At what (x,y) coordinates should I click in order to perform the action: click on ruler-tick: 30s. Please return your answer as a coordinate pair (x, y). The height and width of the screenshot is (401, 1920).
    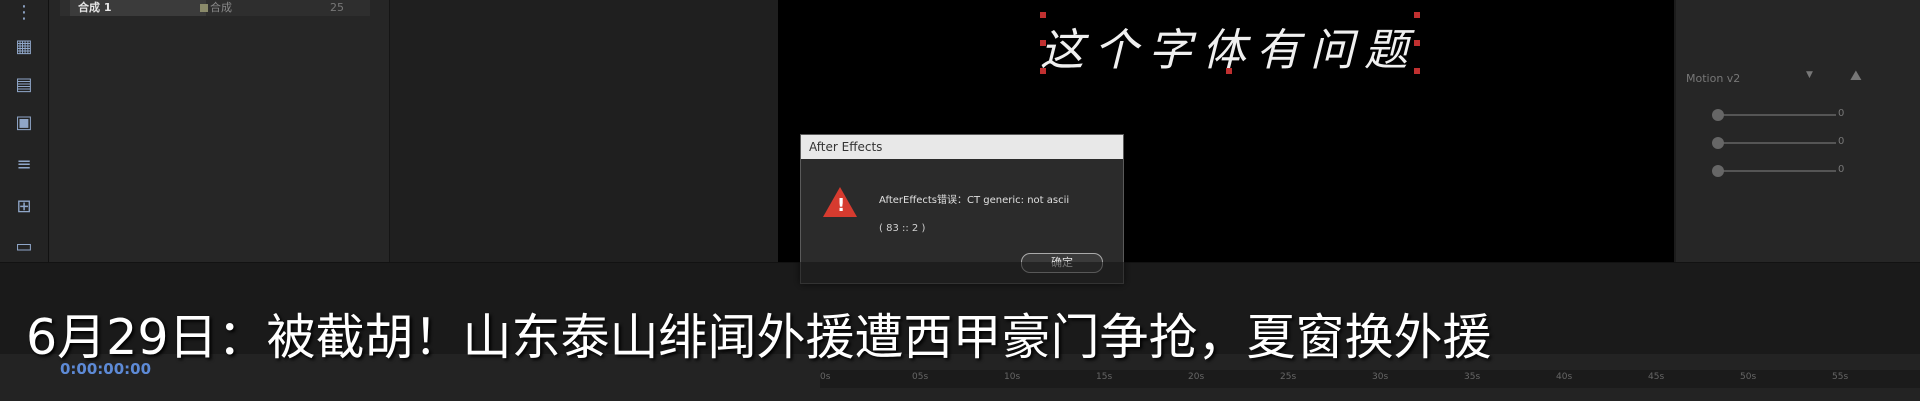
    Looking at the image, I should click on (1380, 377).